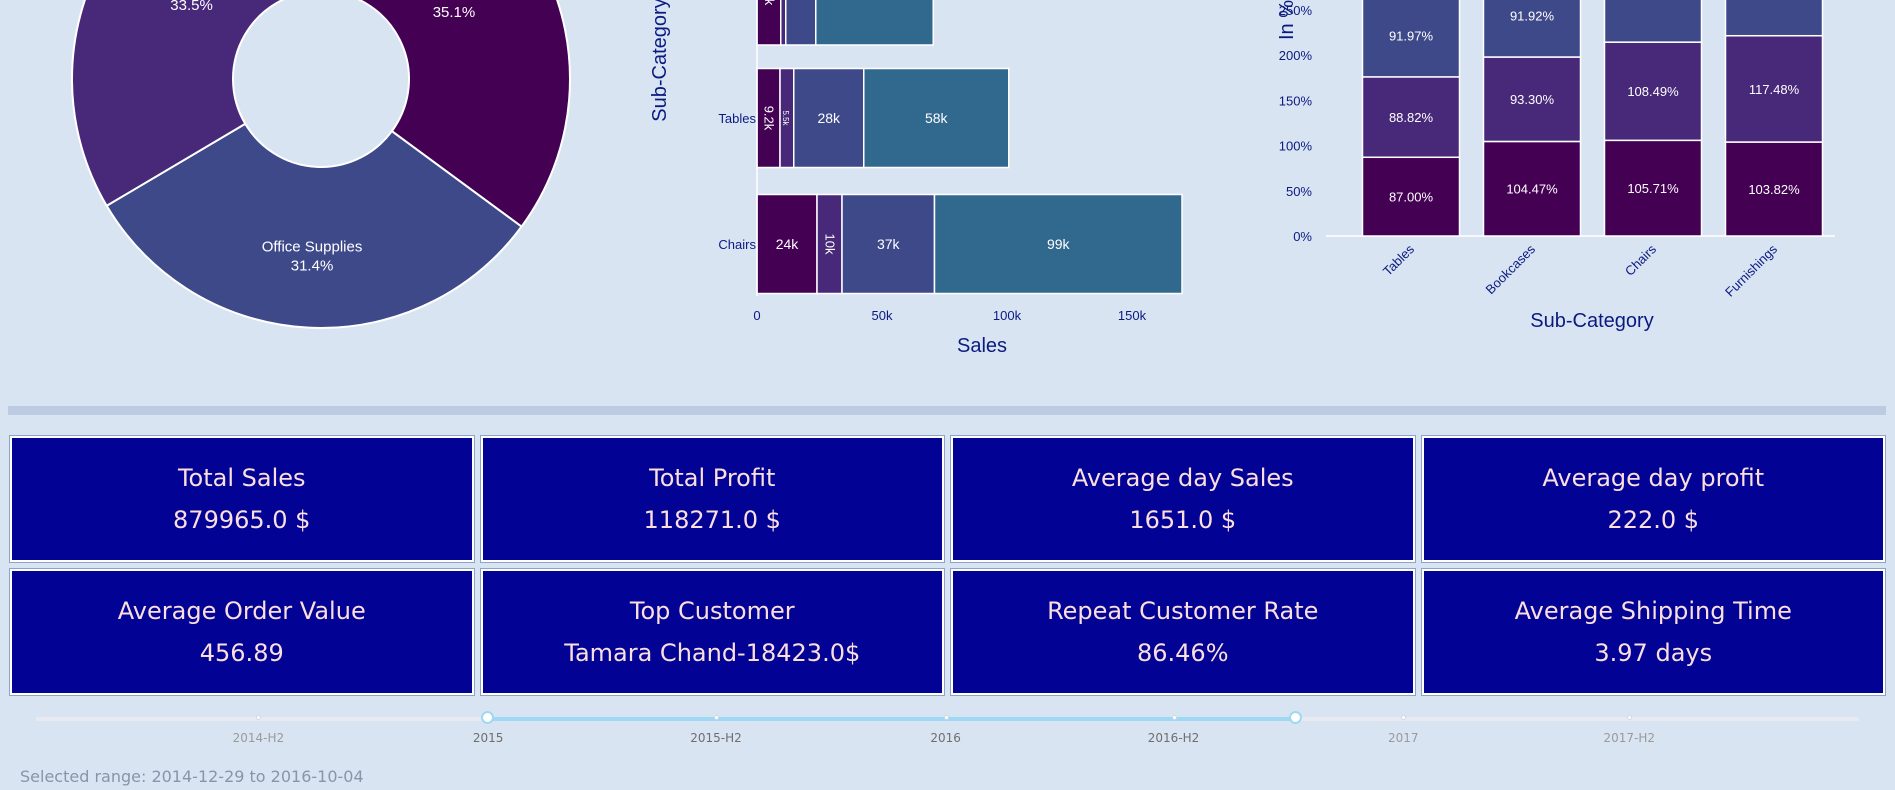 The image size is (1895, 790). Describe the element at coordinates (660, 61) in the screenshot. I see `y-axis-title: Sub-Category` at that location.